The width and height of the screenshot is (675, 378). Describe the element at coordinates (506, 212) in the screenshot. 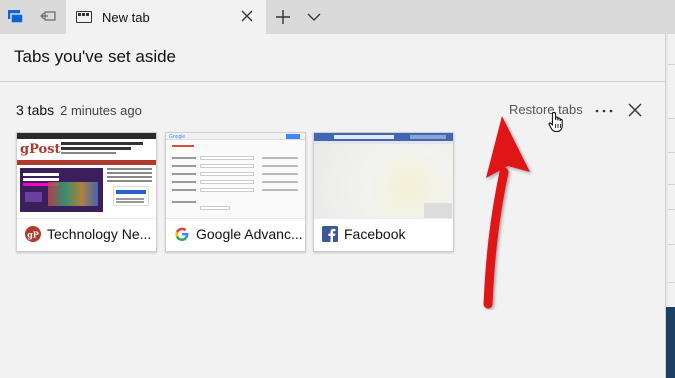

I see `annotation-arrow-icon` at that location.